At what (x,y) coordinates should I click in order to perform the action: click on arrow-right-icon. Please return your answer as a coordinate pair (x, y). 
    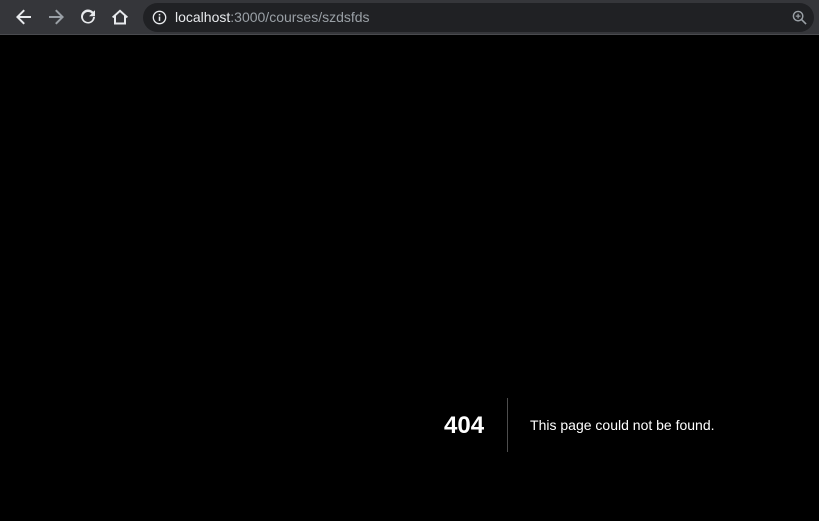
    Looking at the image, I should click on (56, 17).